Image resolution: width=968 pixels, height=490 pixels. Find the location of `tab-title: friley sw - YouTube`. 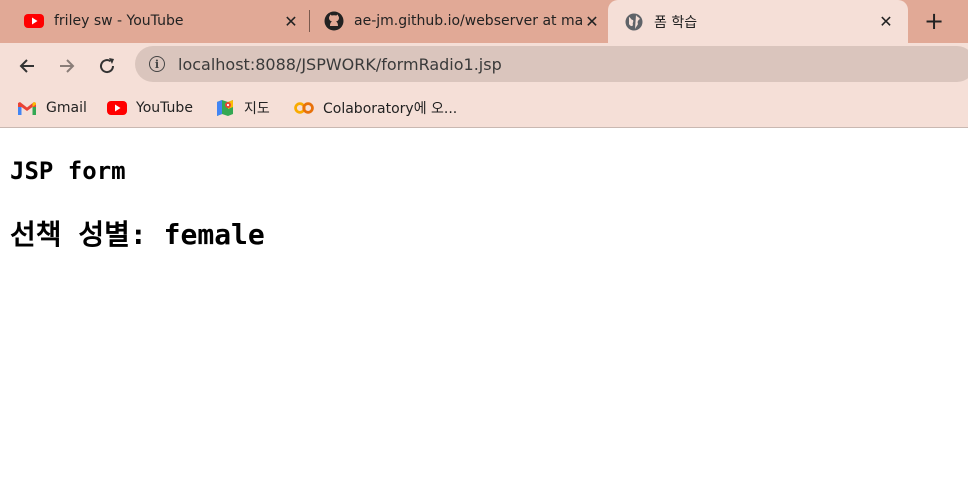

tab-title: friley sw - YouTube is located at coordinates (119, 21).